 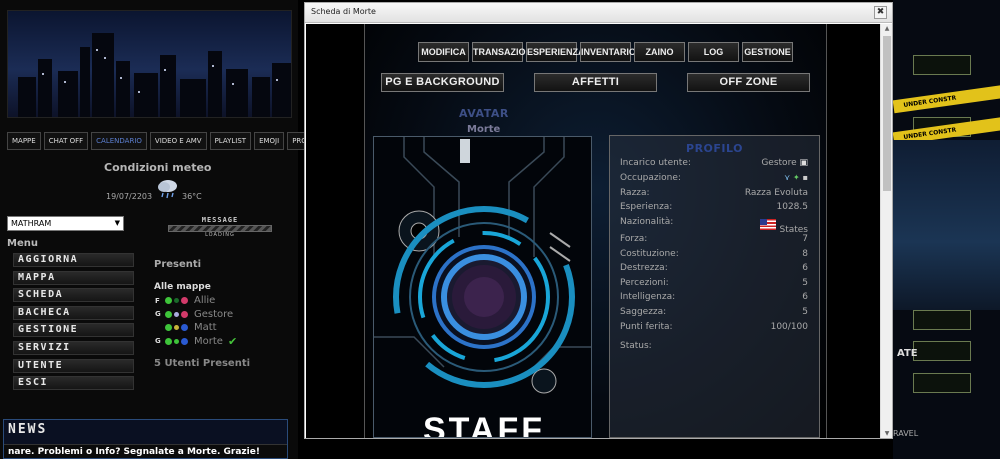 What do you see at coordinates (635, 193) in the screenshot?
I see `profile-key: Razza:` at bounding box center [635, 193].